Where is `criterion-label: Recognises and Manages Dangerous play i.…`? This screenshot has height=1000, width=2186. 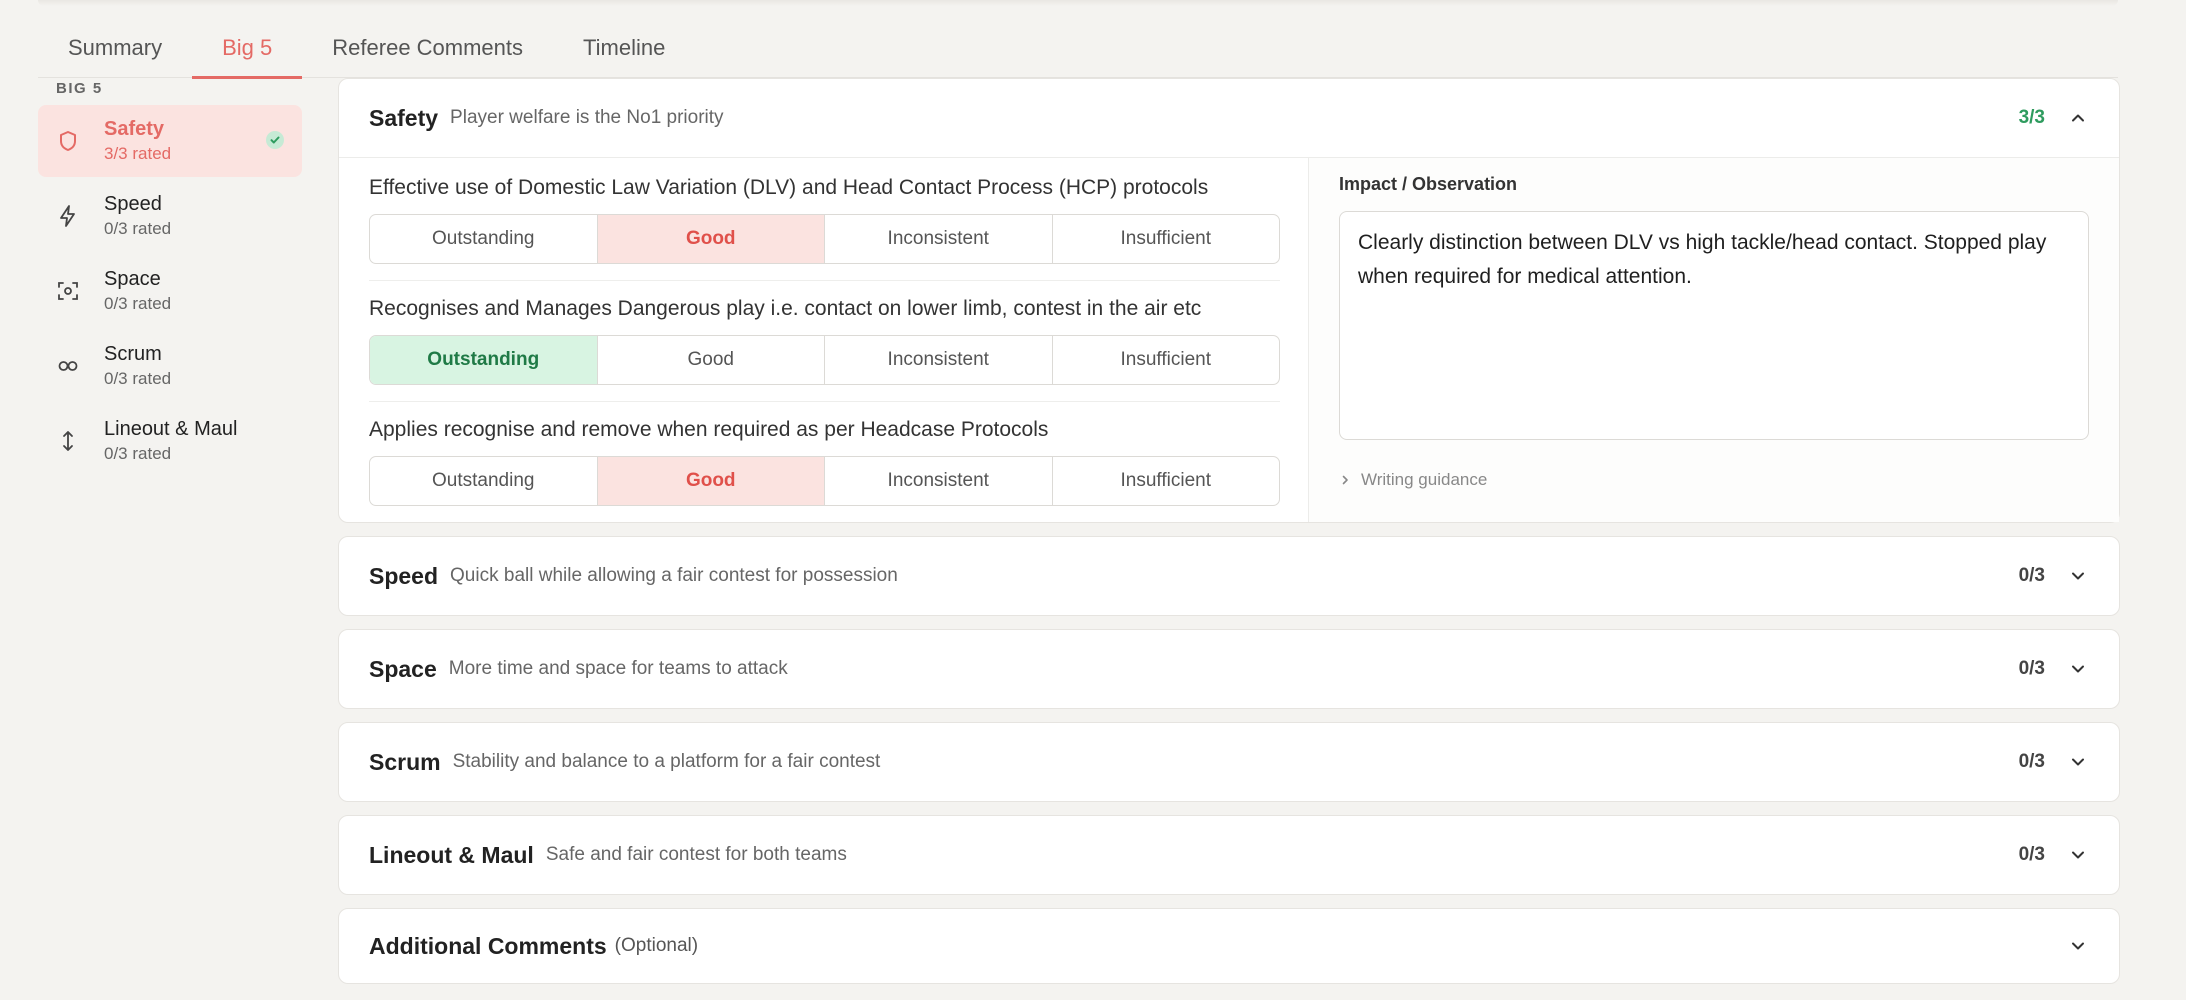
criterion-label: Recognises and Manages Dangerous play i.… is located at coordinates (785, 308).